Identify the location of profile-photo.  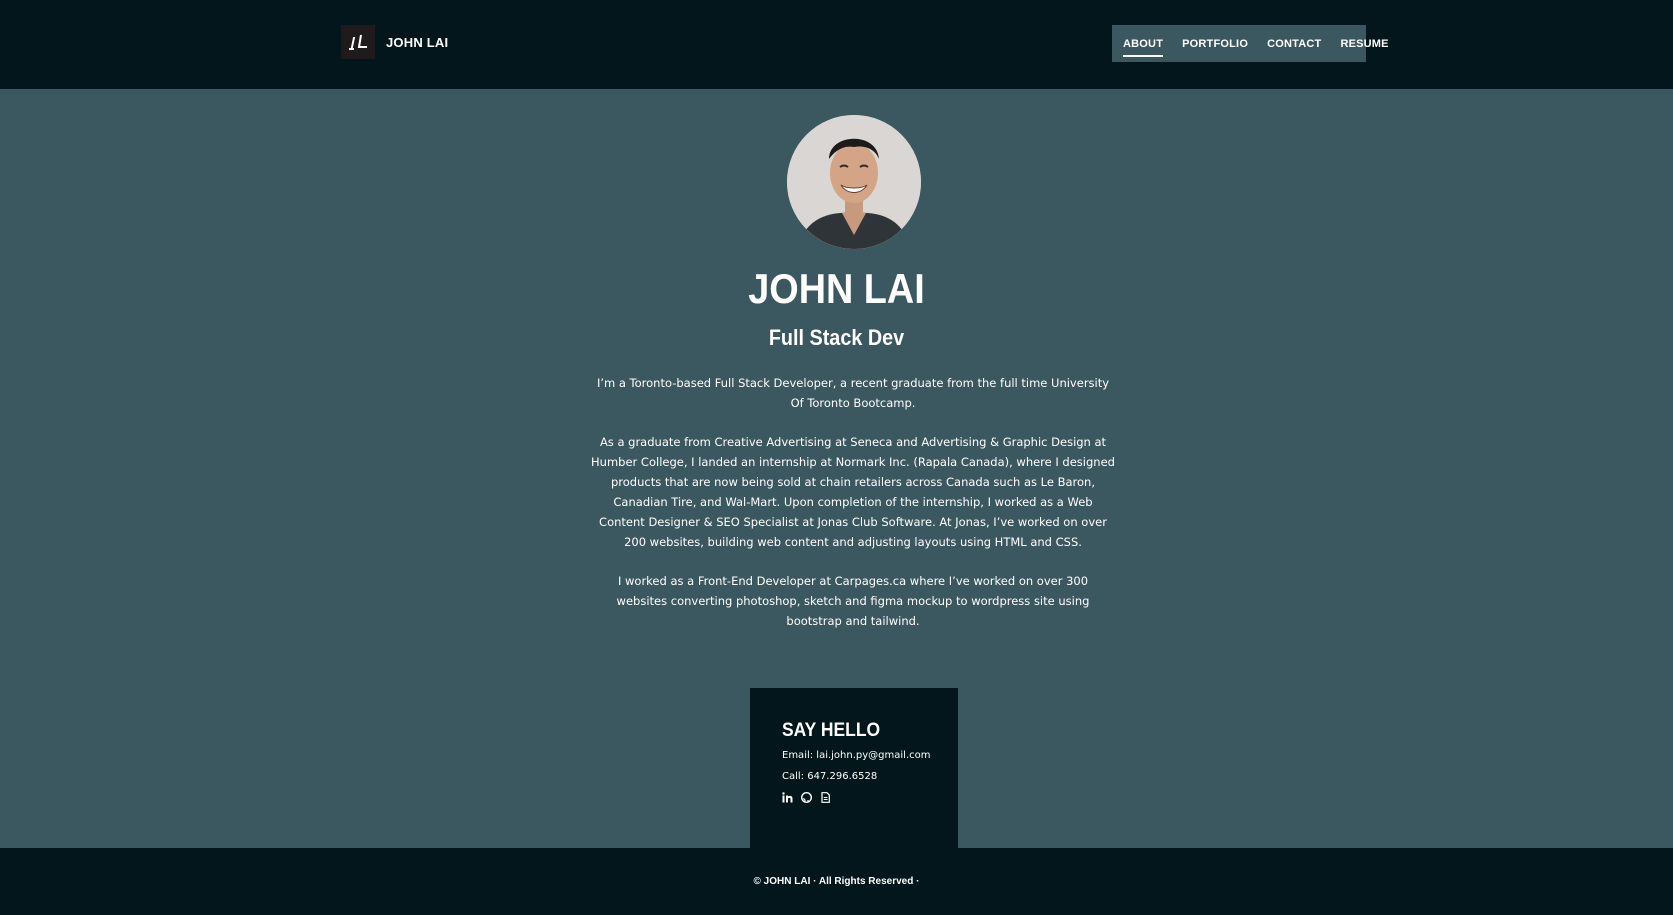
(854, 182).